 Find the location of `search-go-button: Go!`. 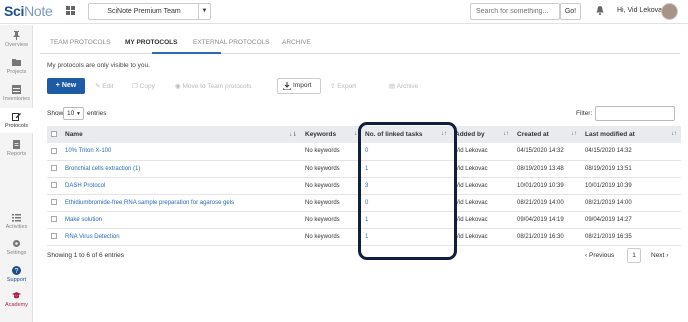

search-go-button: Go! is located at coordinates (570, 11).